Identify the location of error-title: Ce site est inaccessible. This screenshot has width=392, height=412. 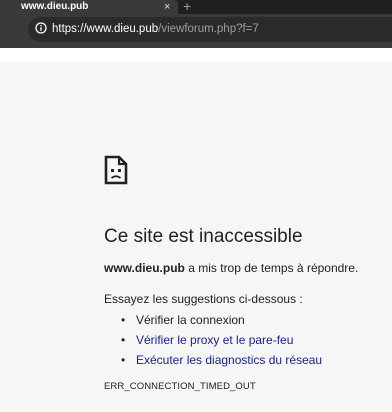
(203, 236).